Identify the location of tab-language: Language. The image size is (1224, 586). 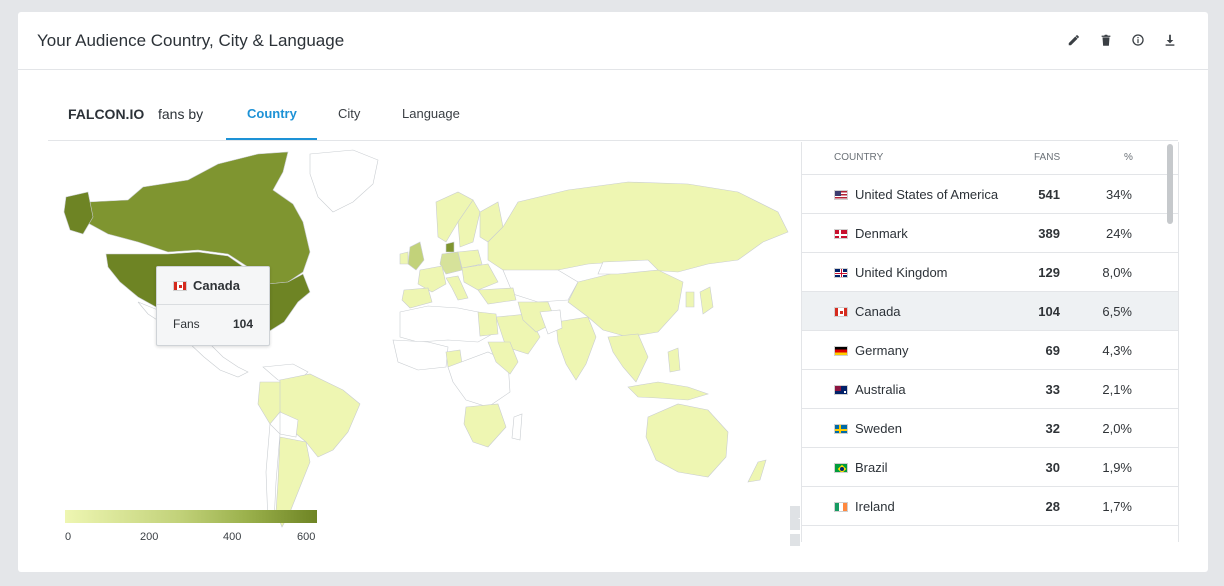
(431, 113).